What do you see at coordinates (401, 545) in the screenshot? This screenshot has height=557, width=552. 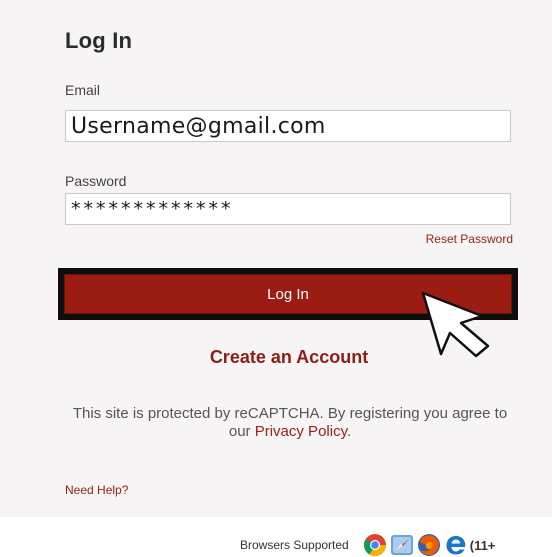 I see `safari-icon` at bounding box center [401, 545].